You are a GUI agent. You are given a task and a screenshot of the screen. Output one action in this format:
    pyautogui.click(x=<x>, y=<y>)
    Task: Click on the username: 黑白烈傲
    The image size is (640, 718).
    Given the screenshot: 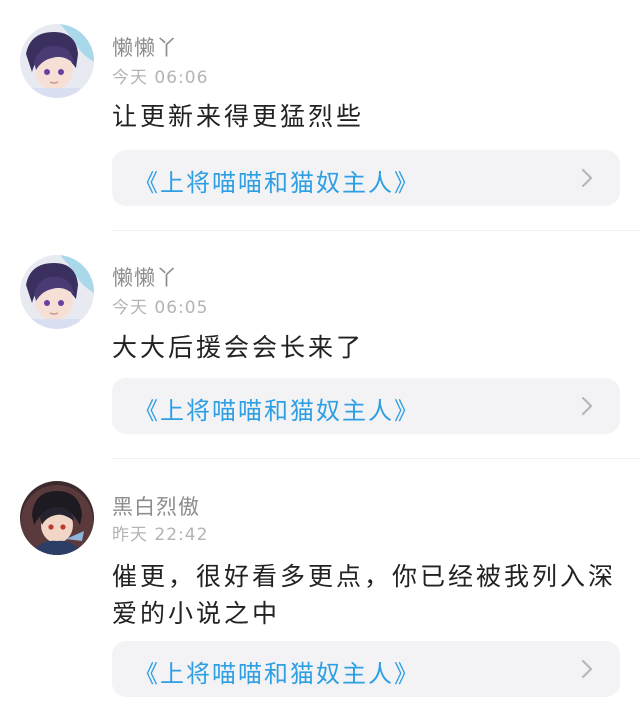 What is the action you would take?
    pyautogui.click(x=156, y=506)
    